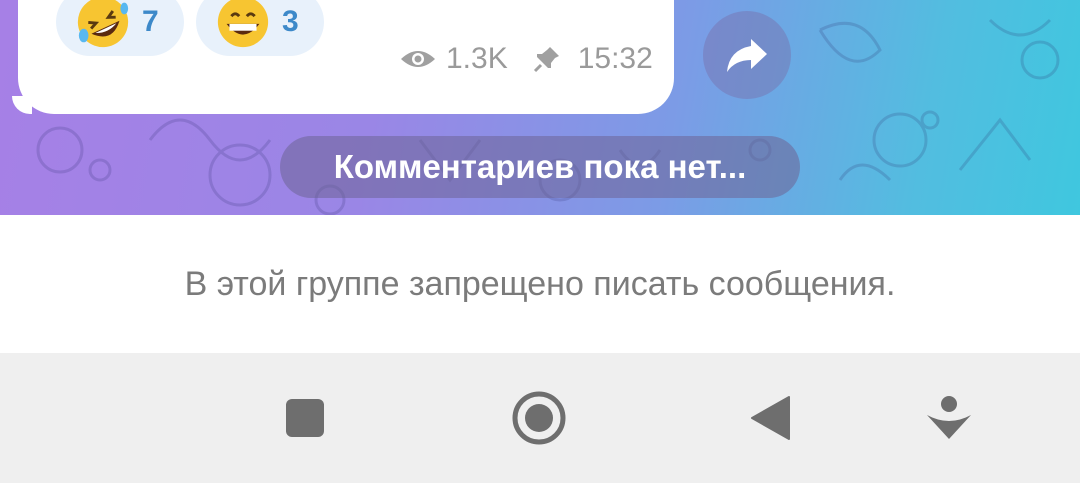  I want to click on back-button, so click(771, 418).